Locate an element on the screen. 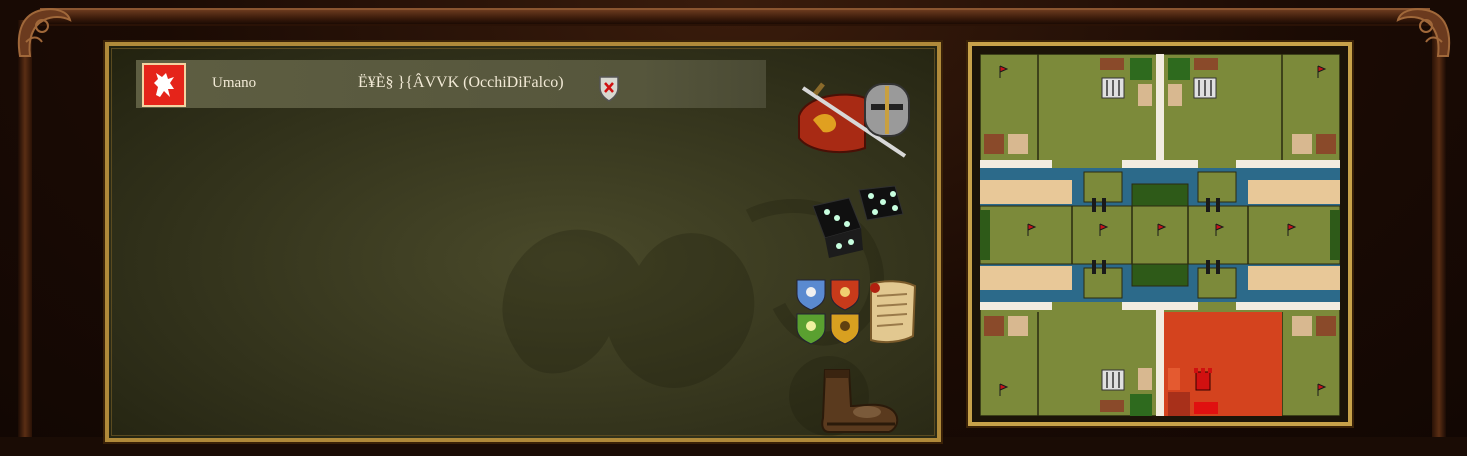  lion-icon is located at coordinates (164, 85).